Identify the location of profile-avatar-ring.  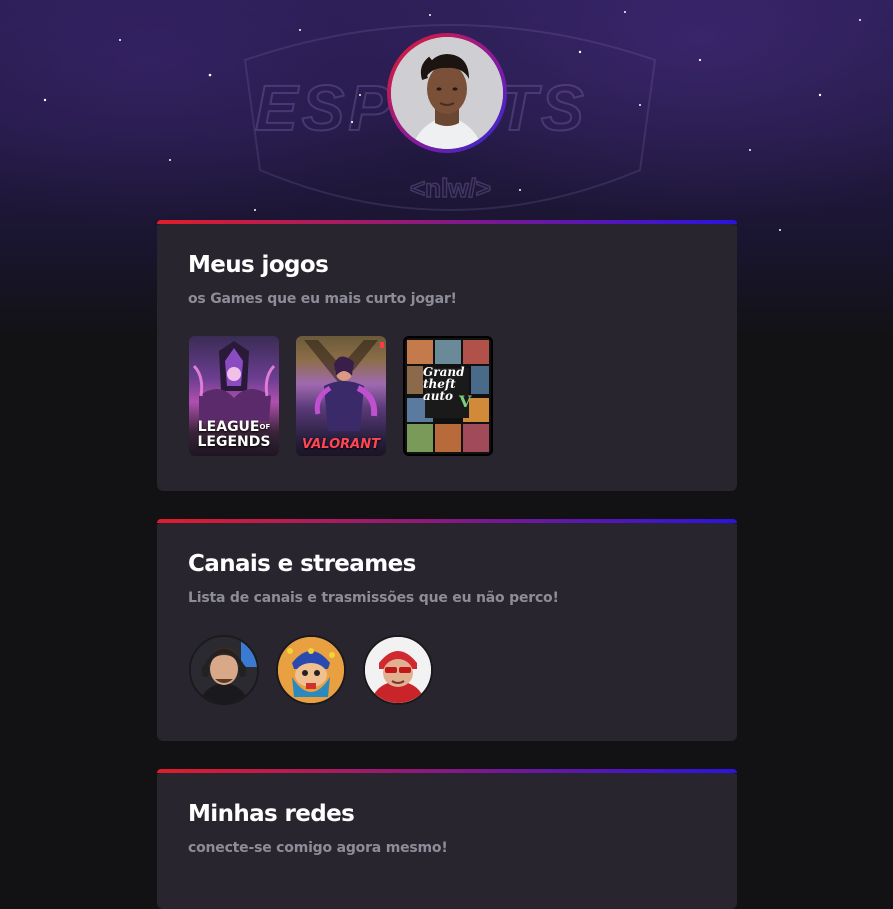
(447, 93).